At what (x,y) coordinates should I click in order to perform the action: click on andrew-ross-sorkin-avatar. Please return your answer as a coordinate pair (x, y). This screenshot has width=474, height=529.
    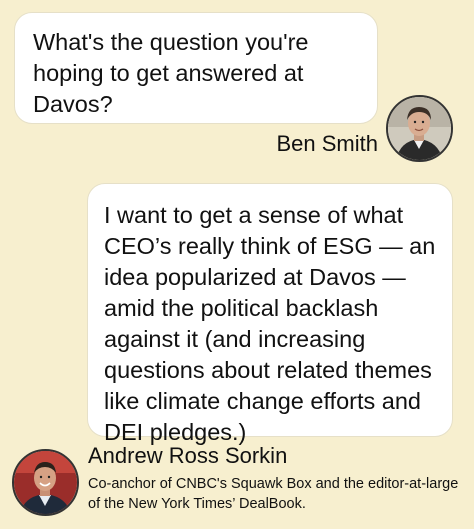
    Looking at the image, I should click on (45, 482).